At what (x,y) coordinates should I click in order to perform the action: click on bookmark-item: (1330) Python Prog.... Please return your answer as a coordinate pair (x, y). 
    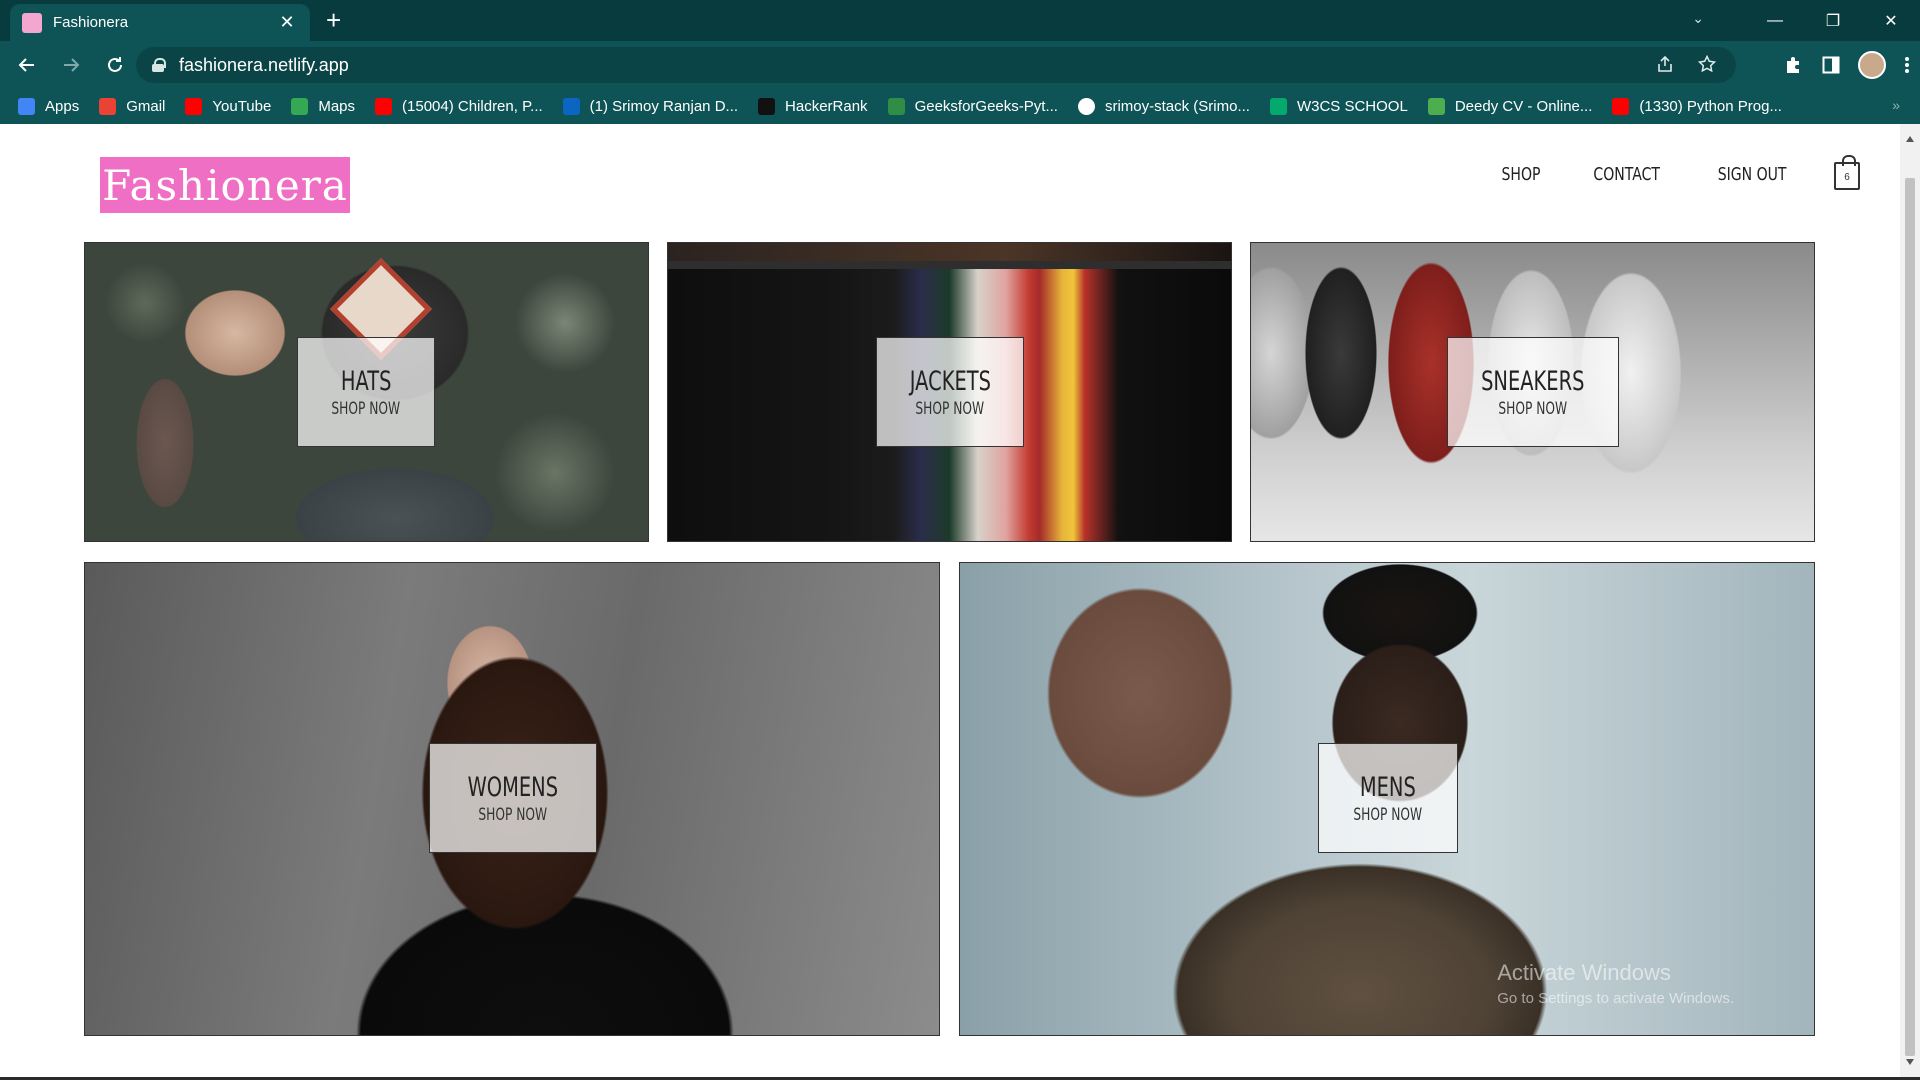
    Looking at the image, I should click on (1697, 106).